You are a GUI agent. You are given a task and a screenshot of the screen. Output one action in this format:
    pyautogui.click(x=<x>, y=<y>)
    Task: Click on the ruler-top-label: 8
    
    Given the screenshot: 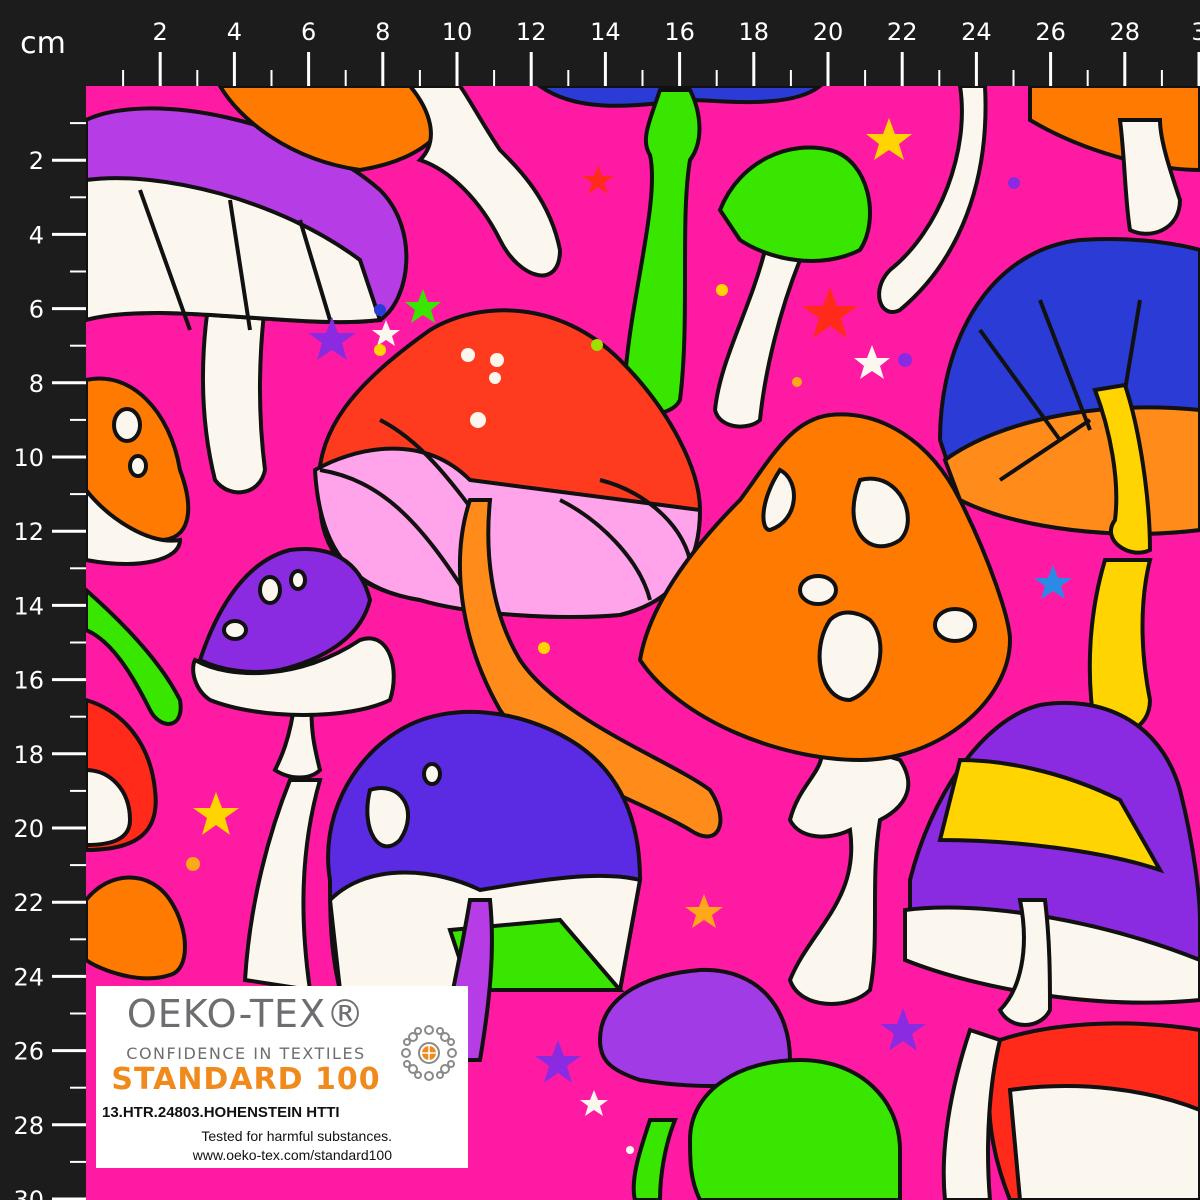 What is the action you would take?
    pyautogui.click(x=382, y=32)
    